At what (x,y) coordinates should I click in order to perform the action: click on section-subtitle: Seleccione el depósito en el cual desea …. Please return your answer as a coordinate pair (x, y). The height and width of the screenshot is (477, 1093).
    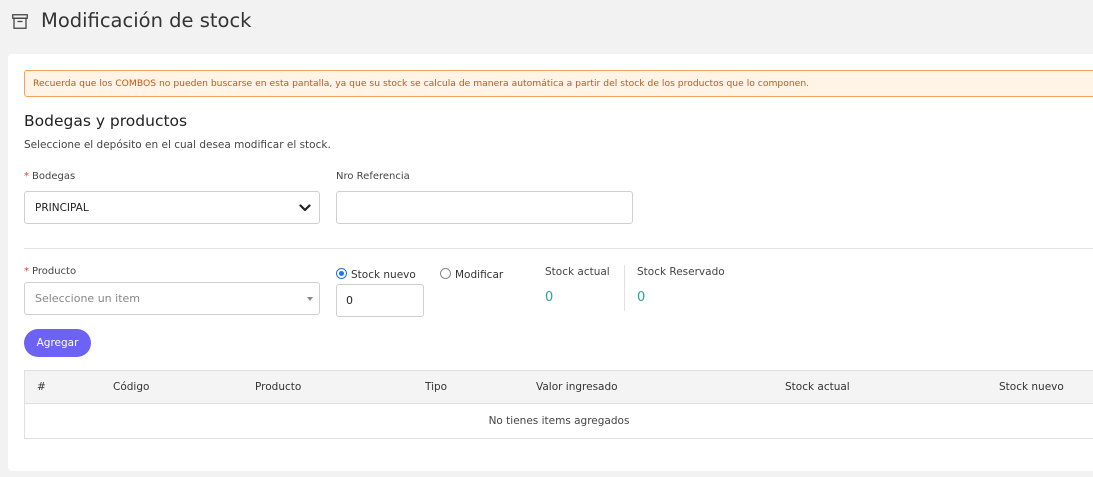
    Looking at the image, I should click on (177, 145).